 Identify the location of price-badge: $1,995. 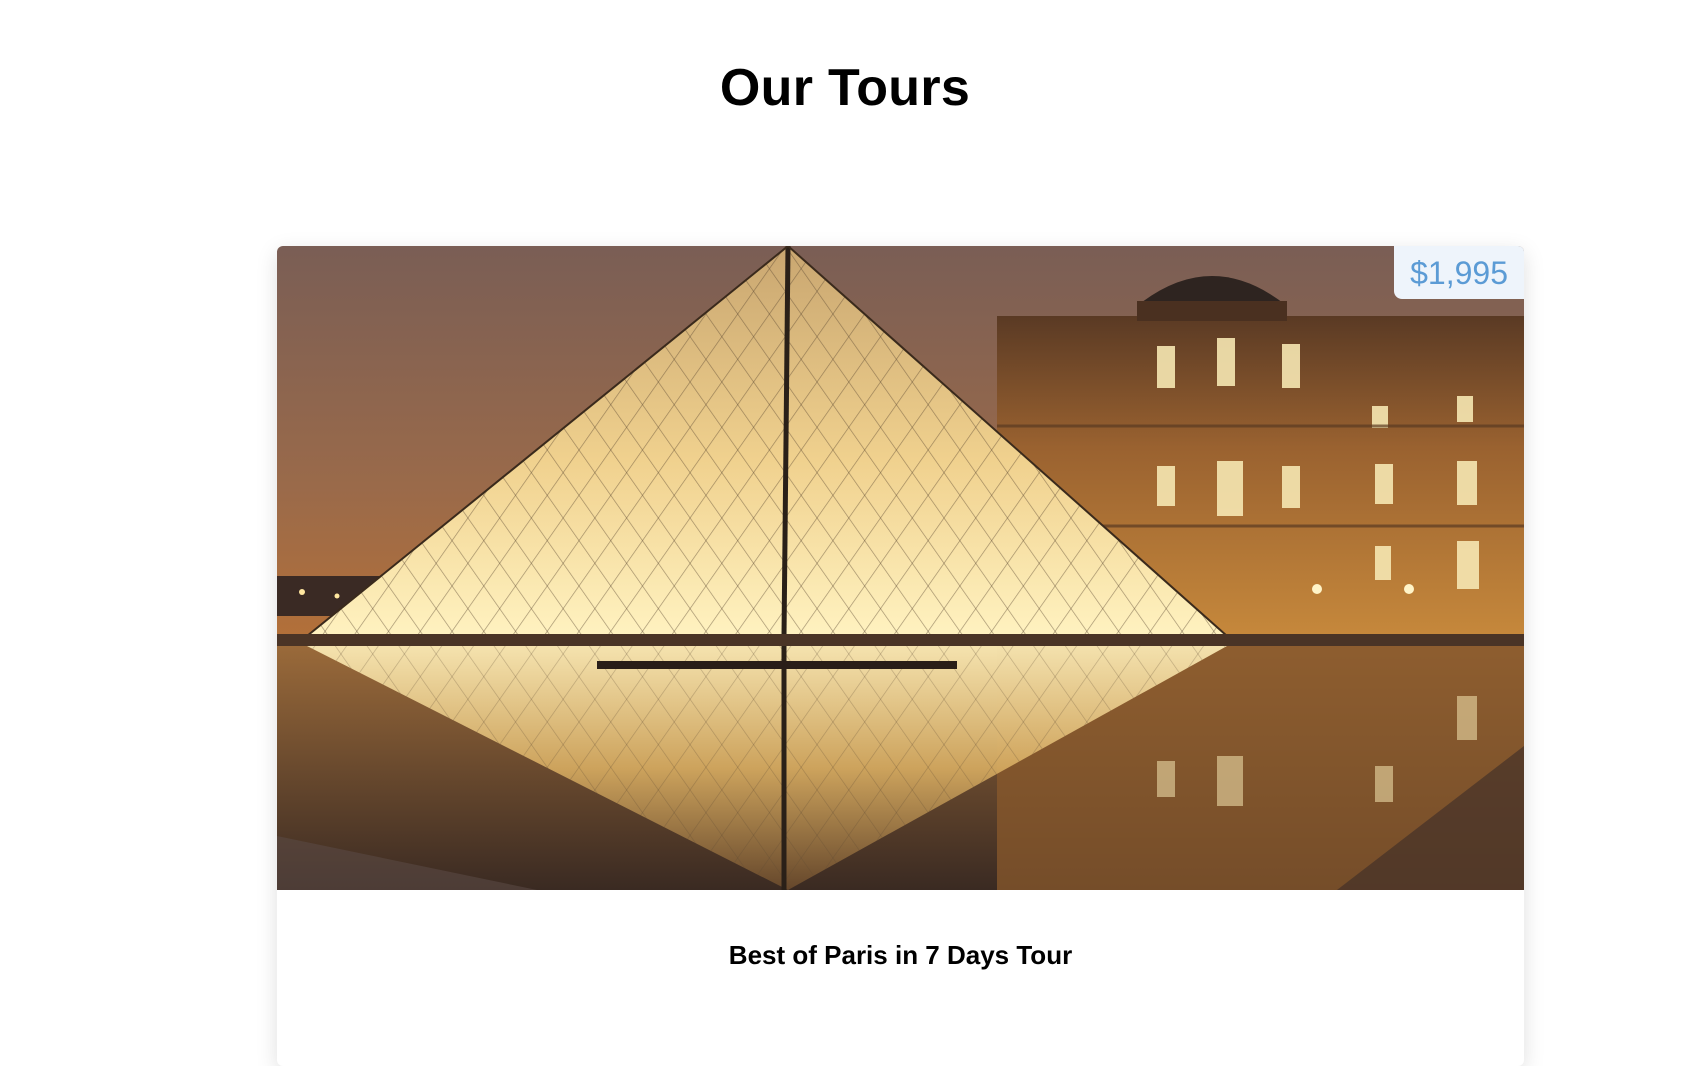
(1459, 272).